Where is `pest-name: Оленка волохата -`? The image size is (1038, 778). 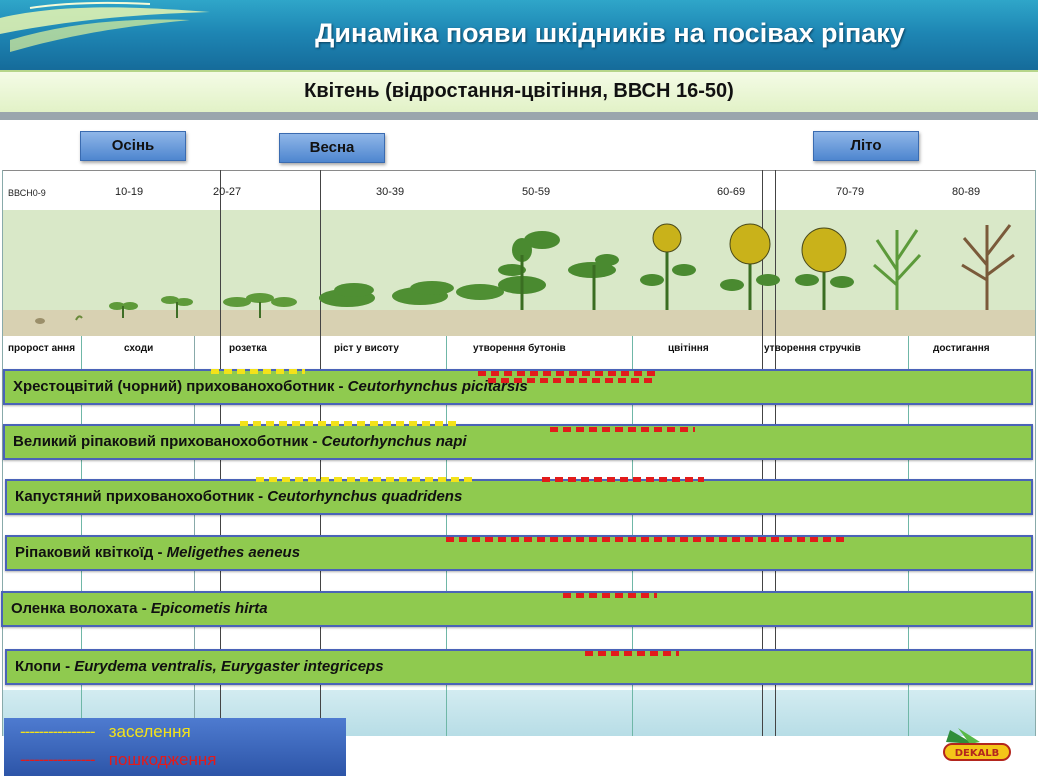 pest-name: Оленка волохата - is located at coordinates (81, 608).